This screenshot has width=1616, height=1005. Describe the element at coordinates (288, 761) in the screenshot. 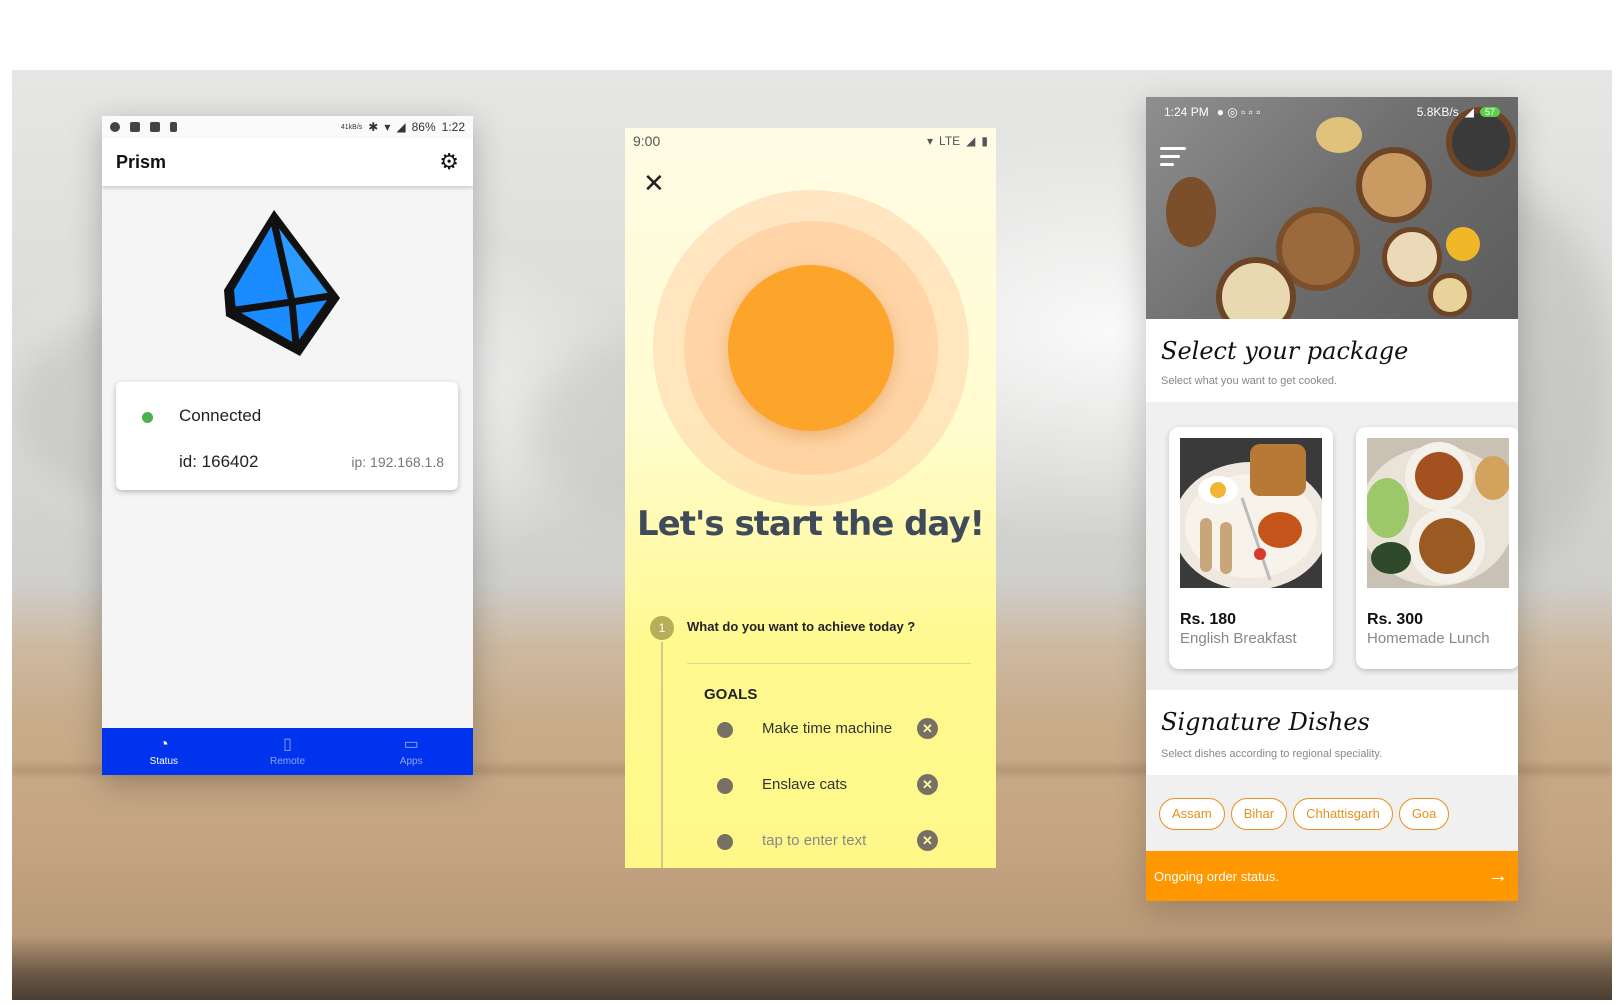

I see `nav-label: Remote` at that location.